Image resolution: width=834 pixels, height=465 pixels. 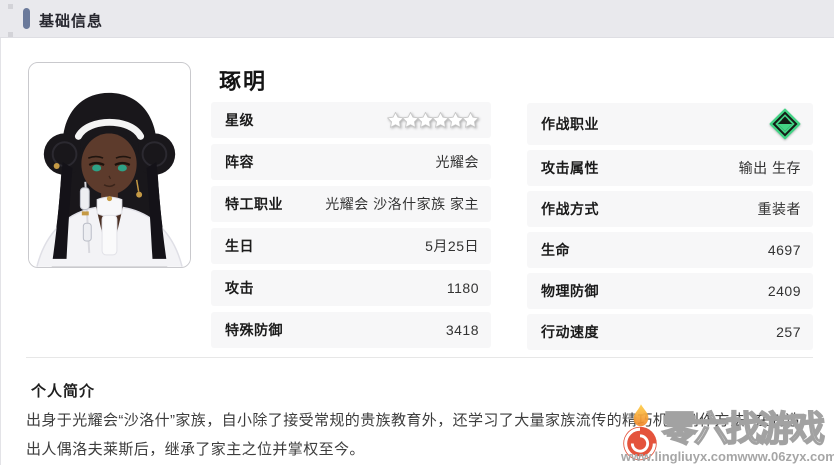 What do you see at coordinates (351, 246) in the screenshot?
I see `info-row-birthday: 生日 5月25日` at bounding box center [351, 246].